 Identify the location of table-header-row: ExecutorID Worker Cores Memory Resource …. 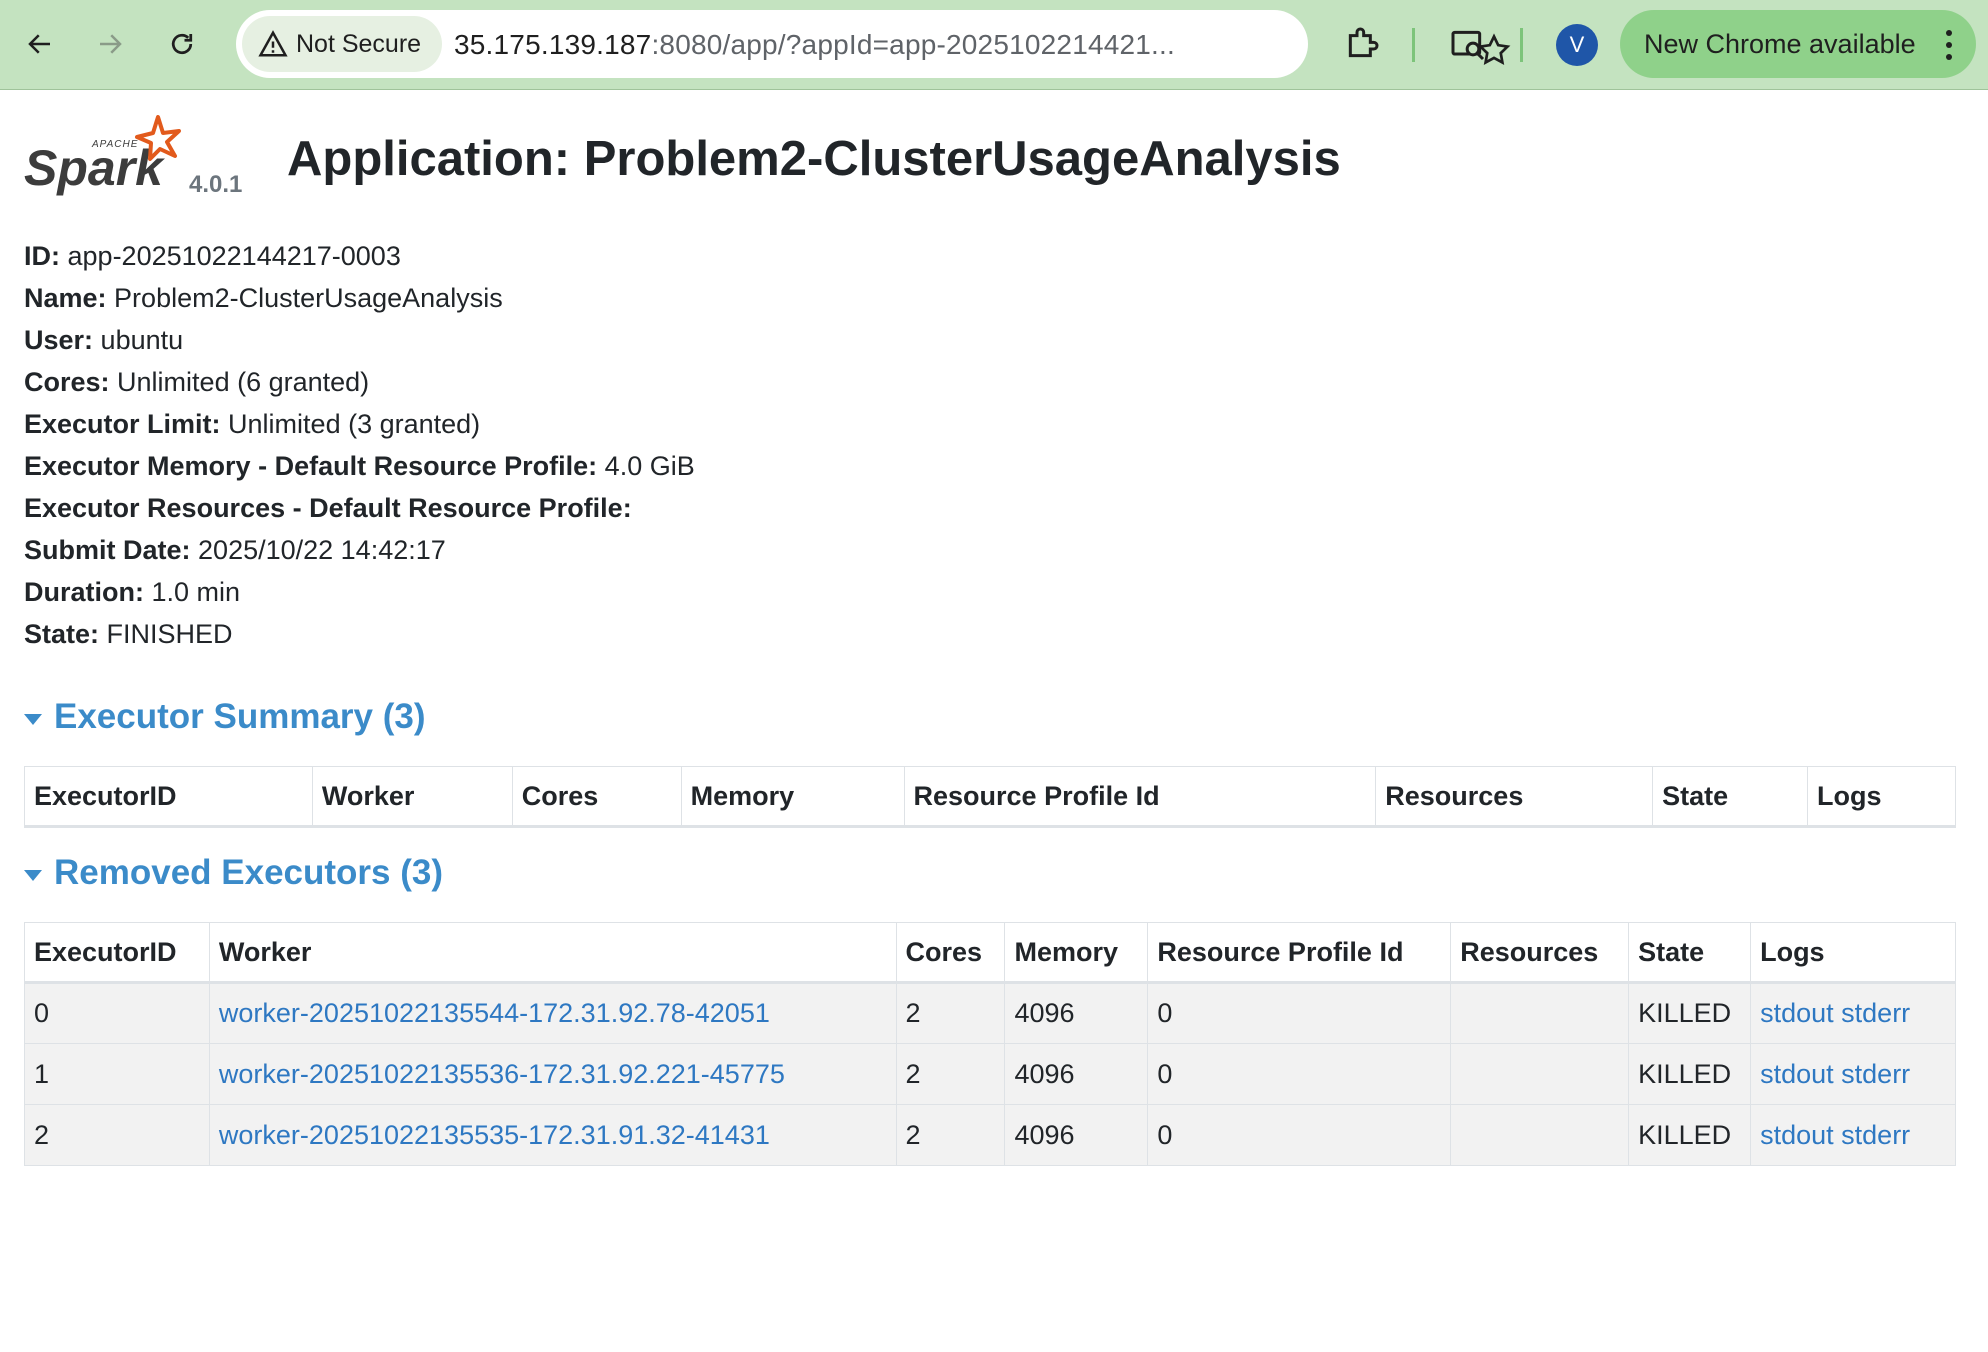
(990, 953).